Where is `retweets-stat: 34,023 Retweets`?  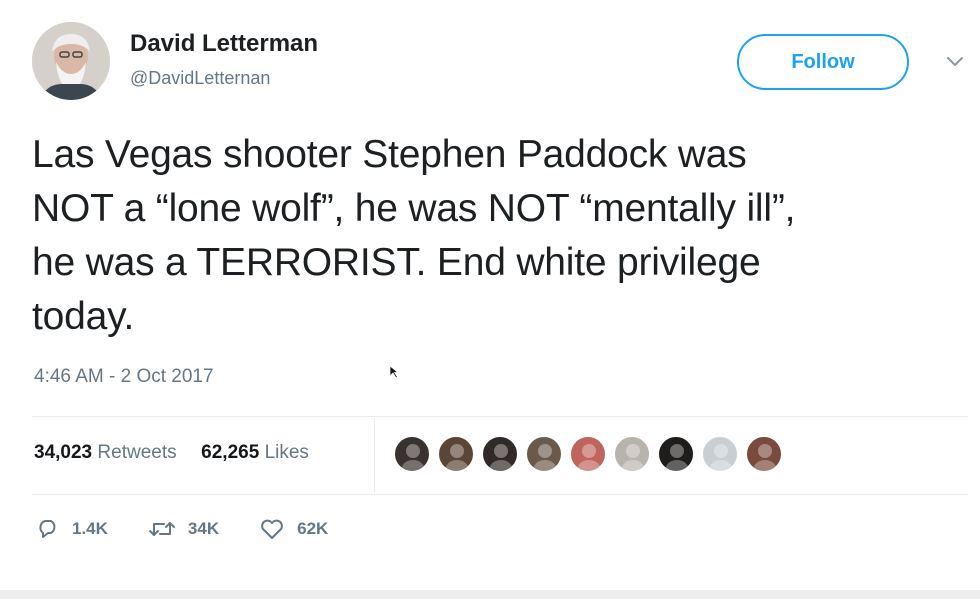 retweets-stat: 34,023 Retweets is located at coordinates (108, 452).